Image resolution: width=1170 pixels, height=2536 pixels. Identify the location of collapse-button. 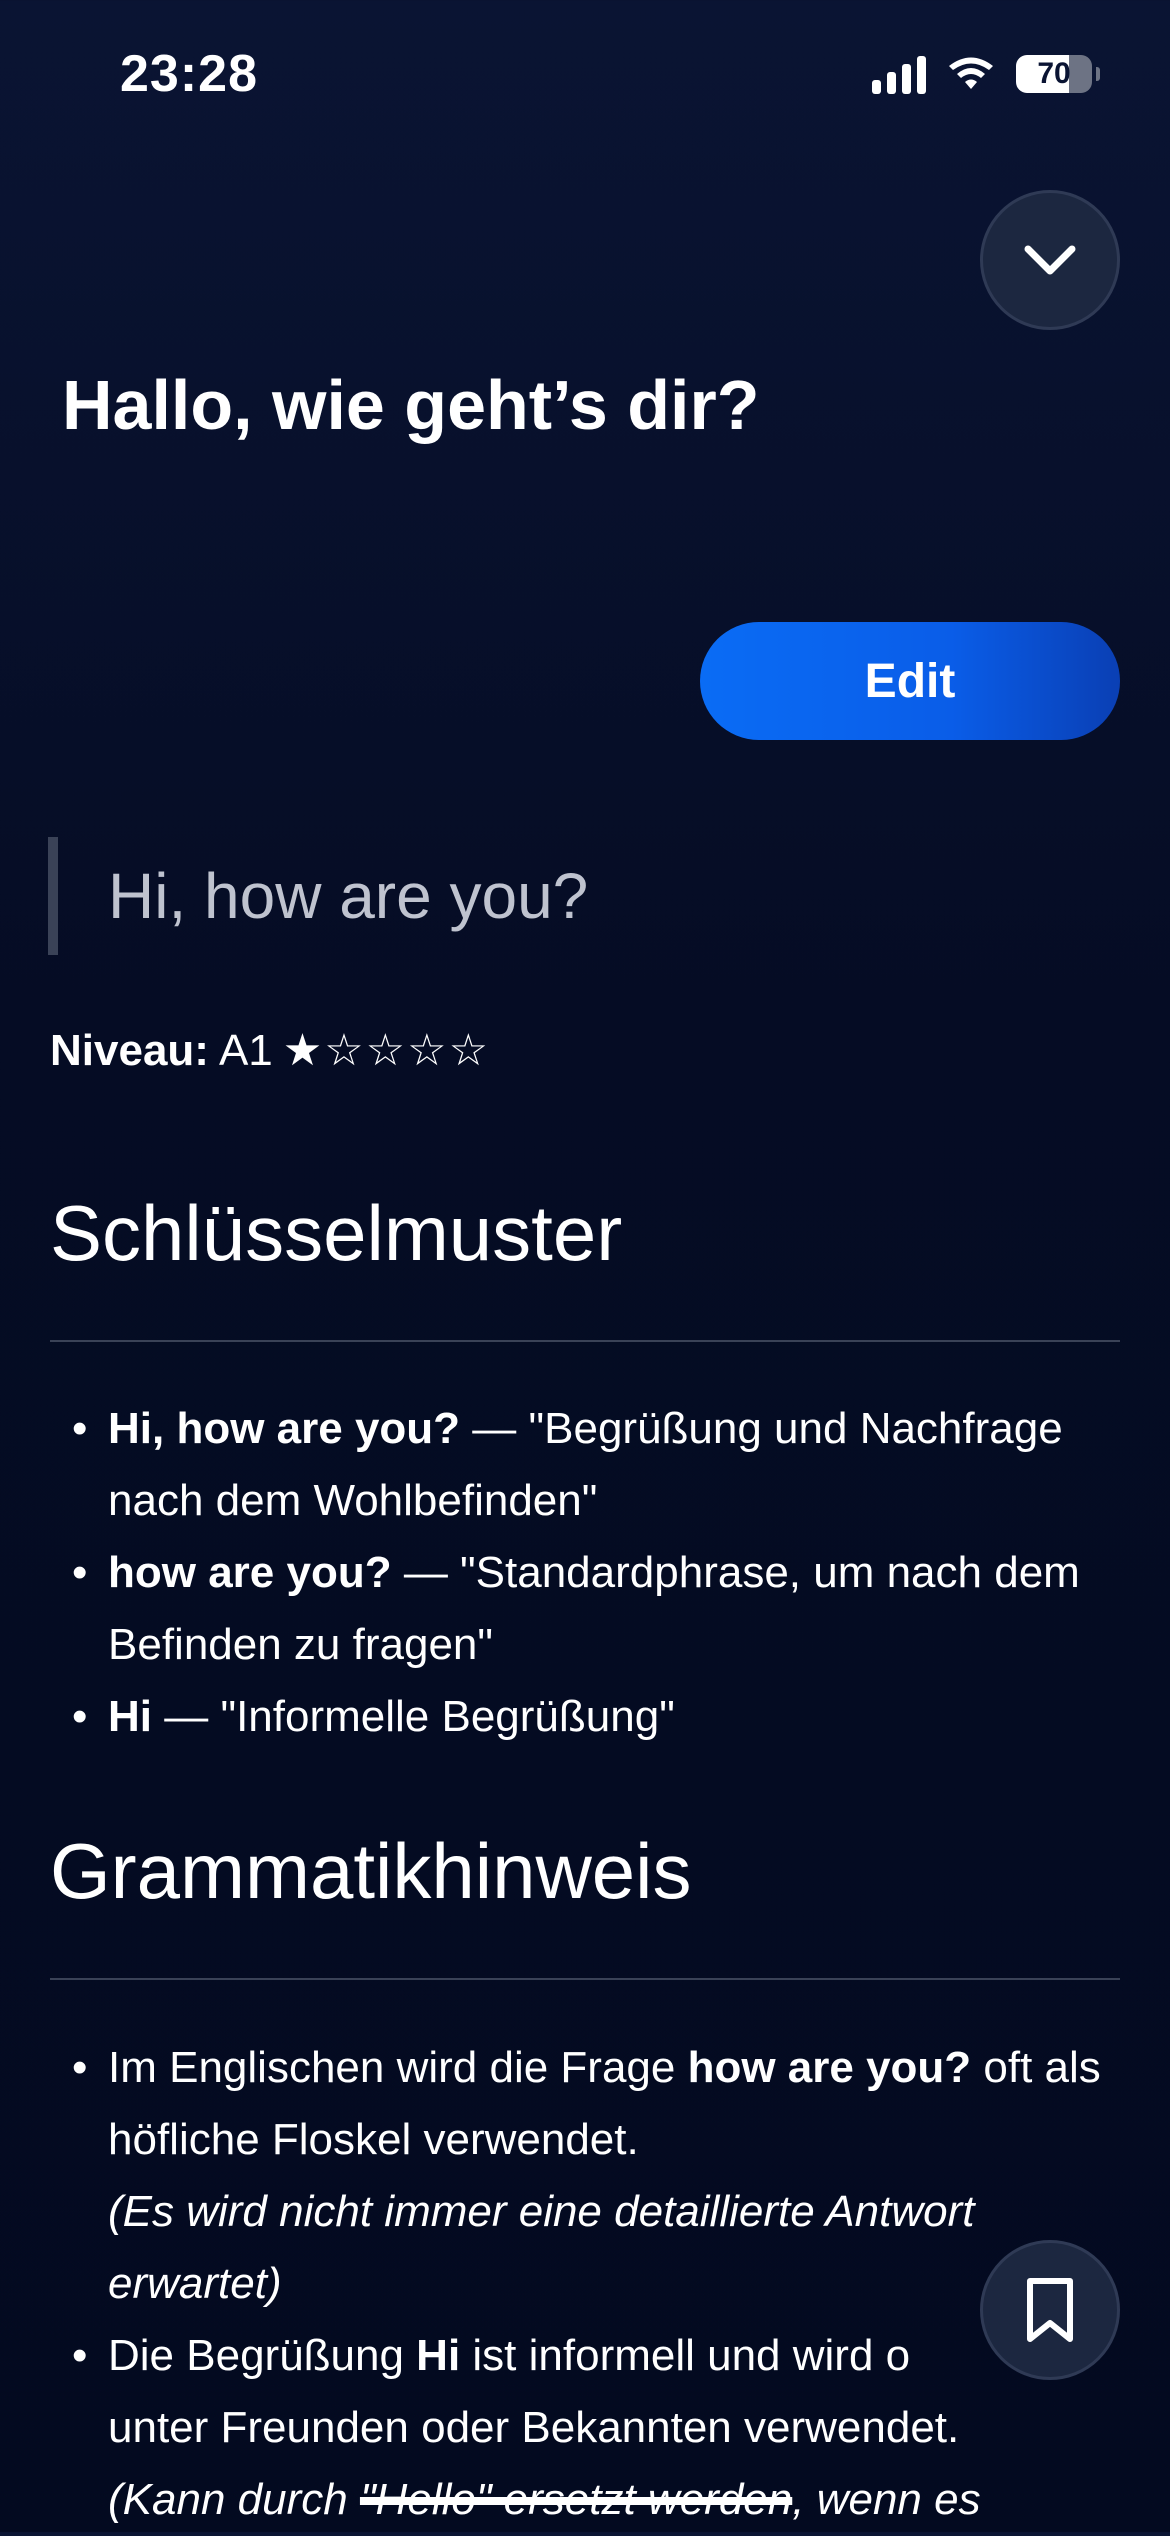
(1050, 260).